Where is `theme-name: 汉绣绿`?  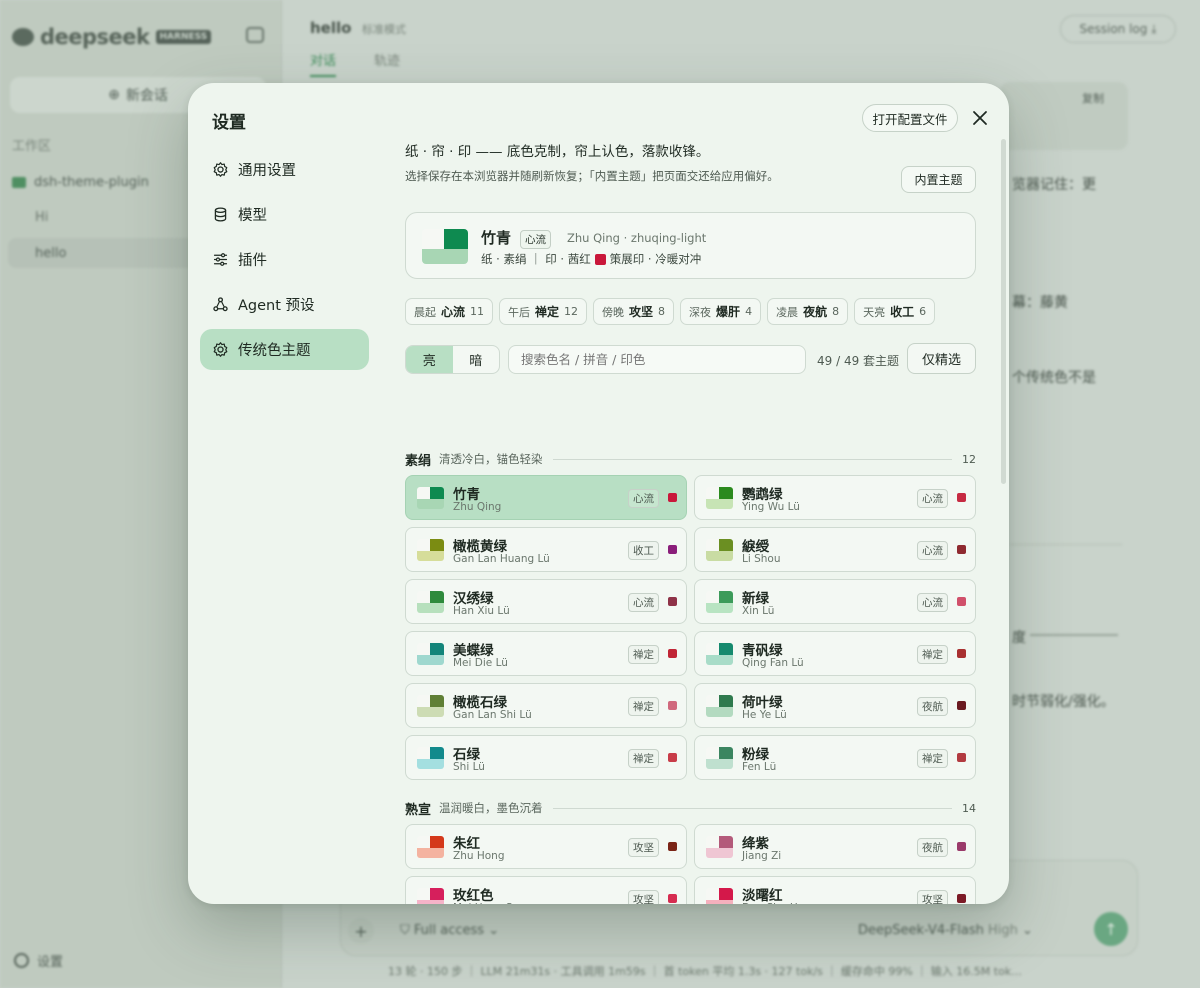 theme-name: 汉绣绿 is located at coordinates (473, 599).